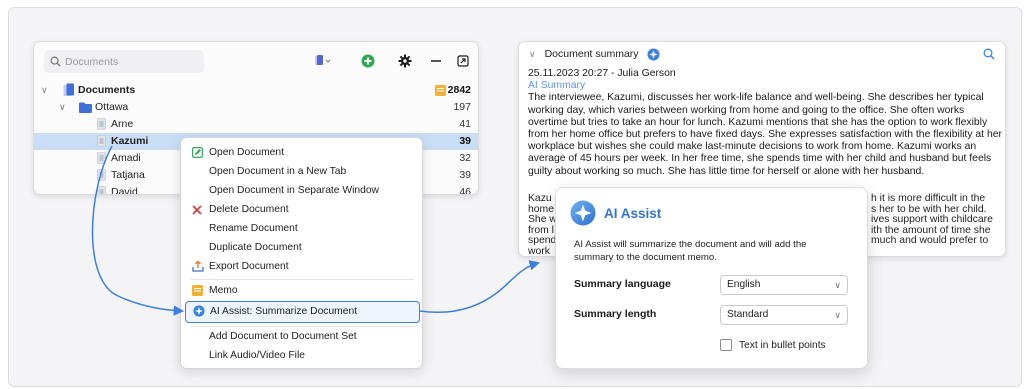 The width and height of the screenshot is (1030, 389). I want to click on summary-fragment: ives support with childcare, so click(932, 219).